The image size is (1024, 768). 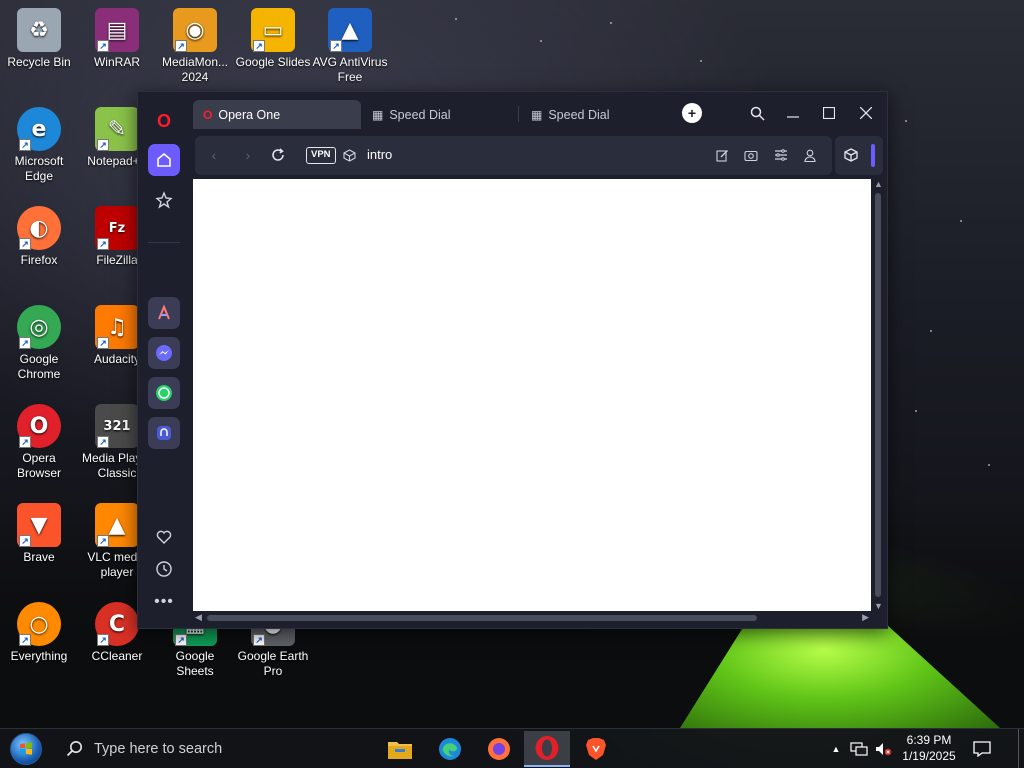 What do you see at coordinates (164, 537) in the screenshot?
I see `heart-icon` at bounding box center [164, 537].